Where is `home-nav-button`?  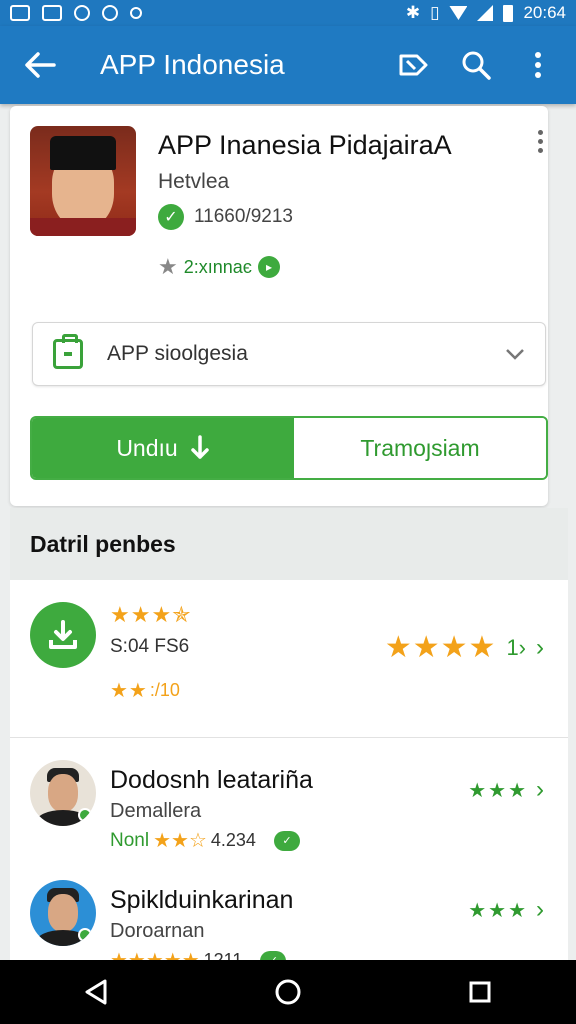 home-nav-button is located at coordinates (288, 992).